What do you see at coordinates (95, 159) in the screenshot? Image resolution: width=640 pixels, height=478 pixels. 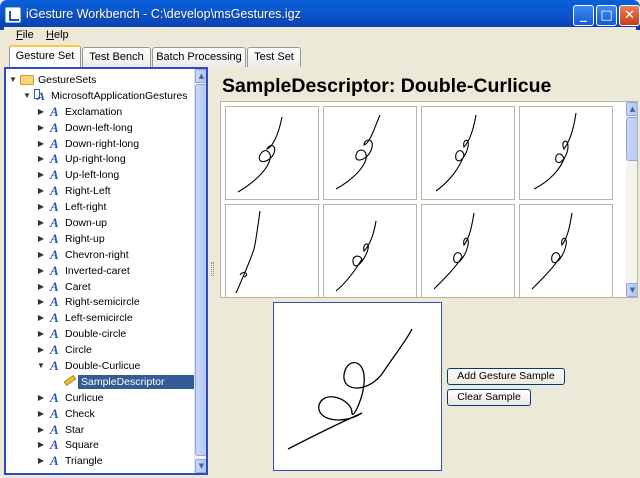 I see `tree-node-label: Up-right-long` at bounding box center [95, 159].